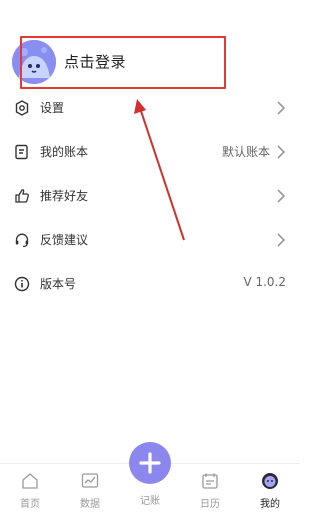 The width and height of the screenshot is (320, 521). What do you see at coordinates (90, 504) in the screenshot?
I see `nav-item-label: 数据` at bounding box center [90, 504].